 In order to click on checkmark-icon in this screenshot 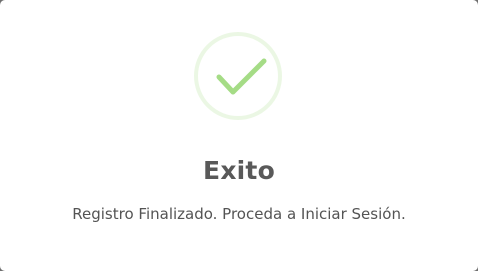, I will do `click(241, 76)`.